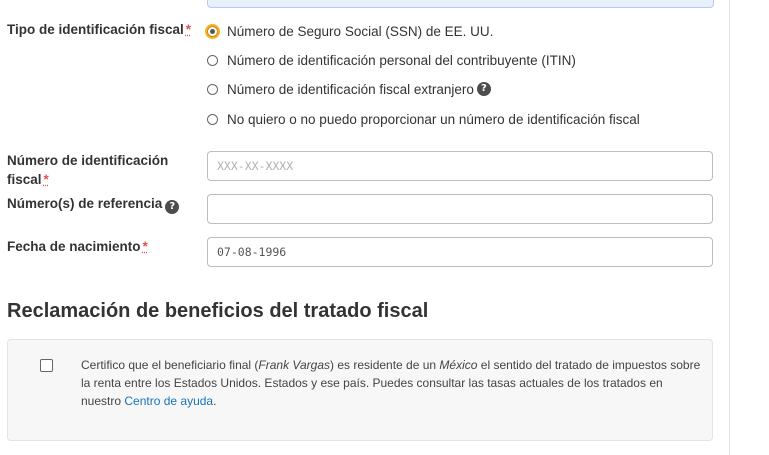  What do you see at coordinates (212, 119) in the screenshot?
I see `radio-button-no-tin` at bounding box center [212, 119].